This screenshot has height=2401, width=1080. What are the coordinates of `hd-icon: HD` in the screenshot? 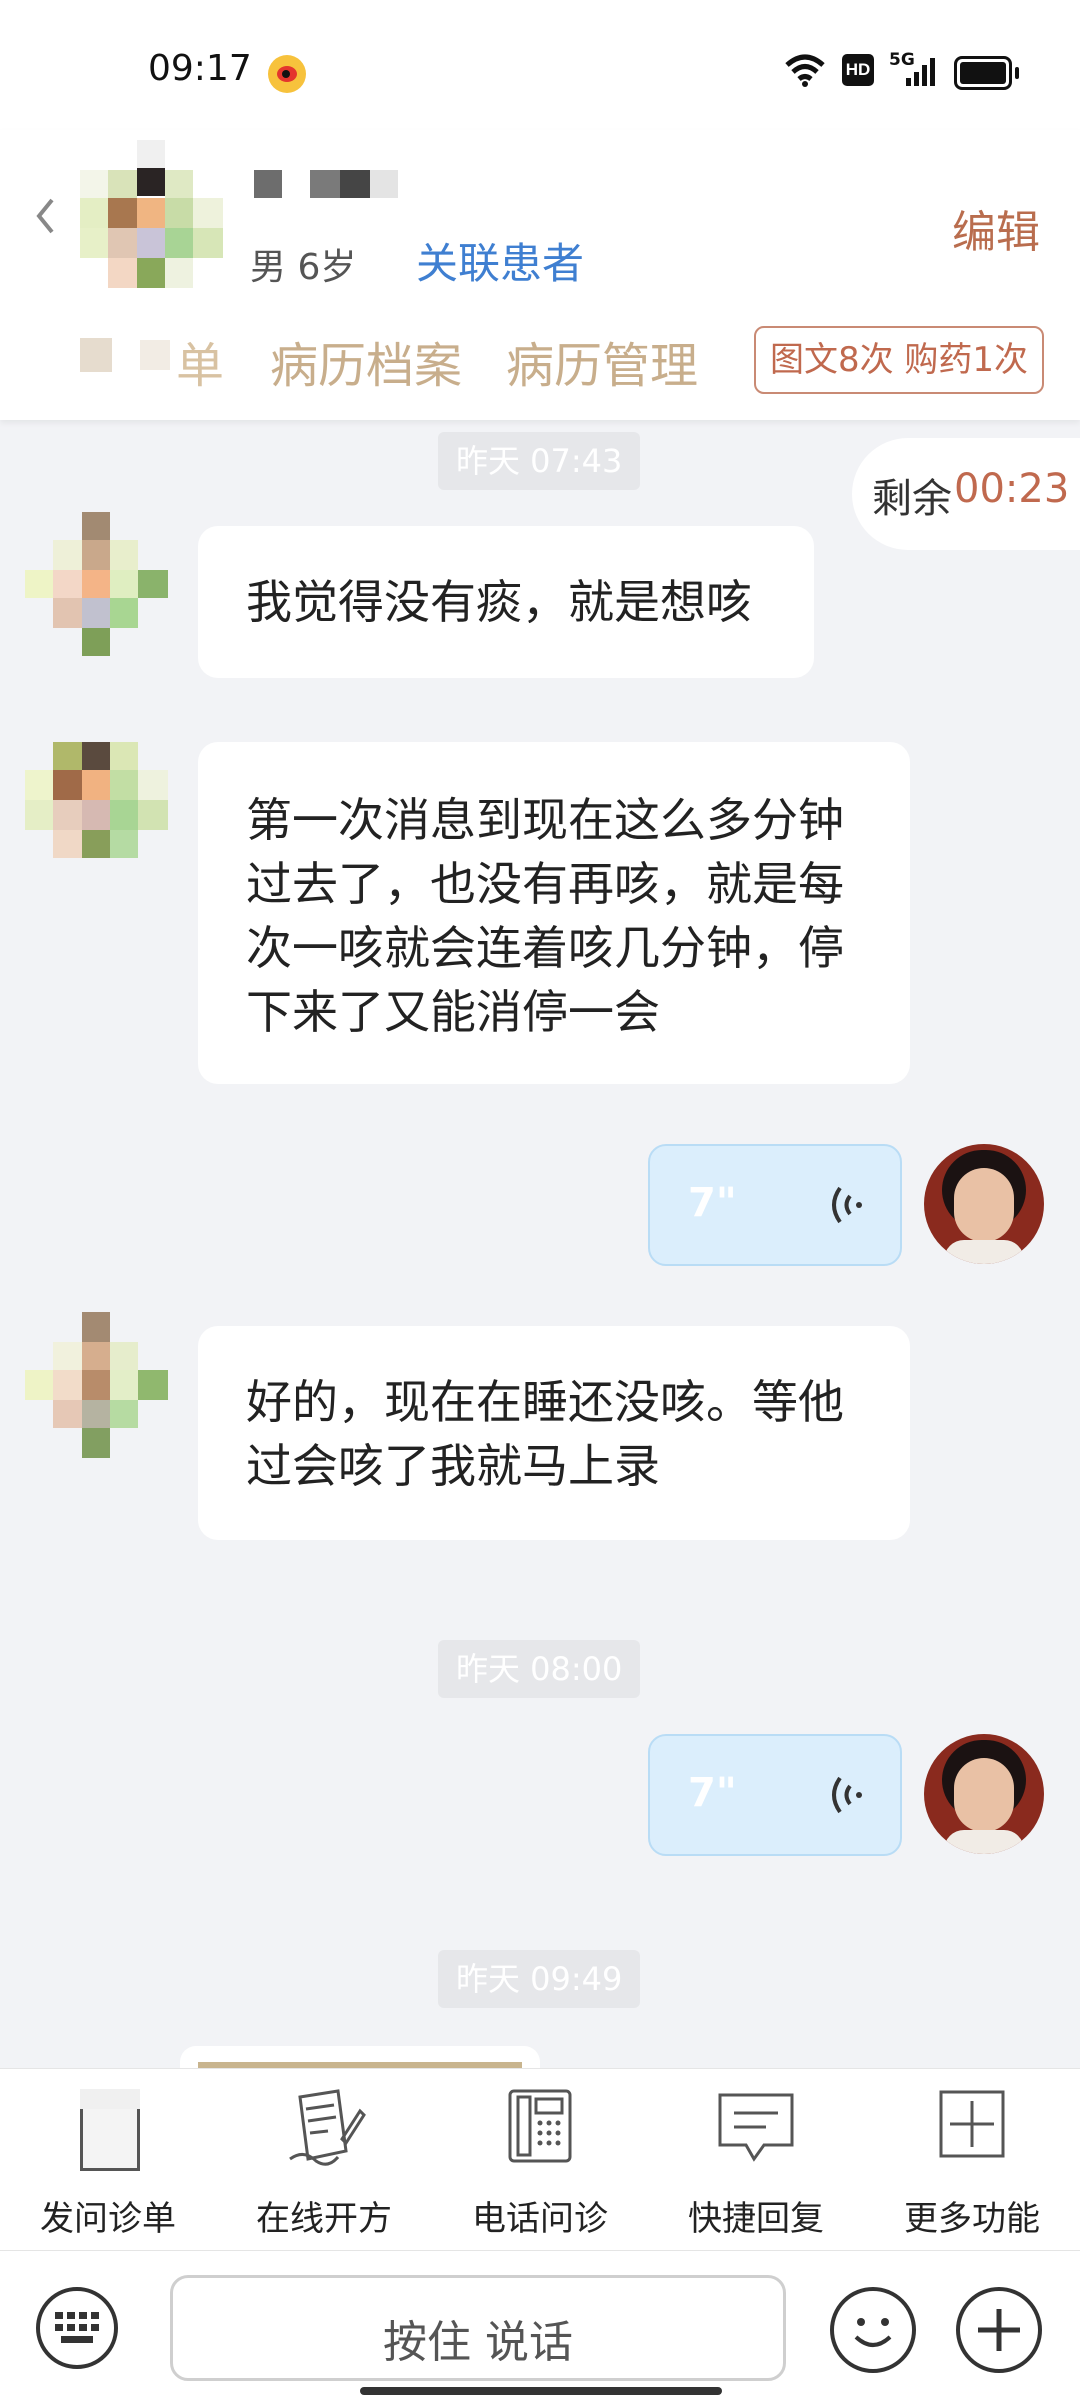 It's located at (858, 70).